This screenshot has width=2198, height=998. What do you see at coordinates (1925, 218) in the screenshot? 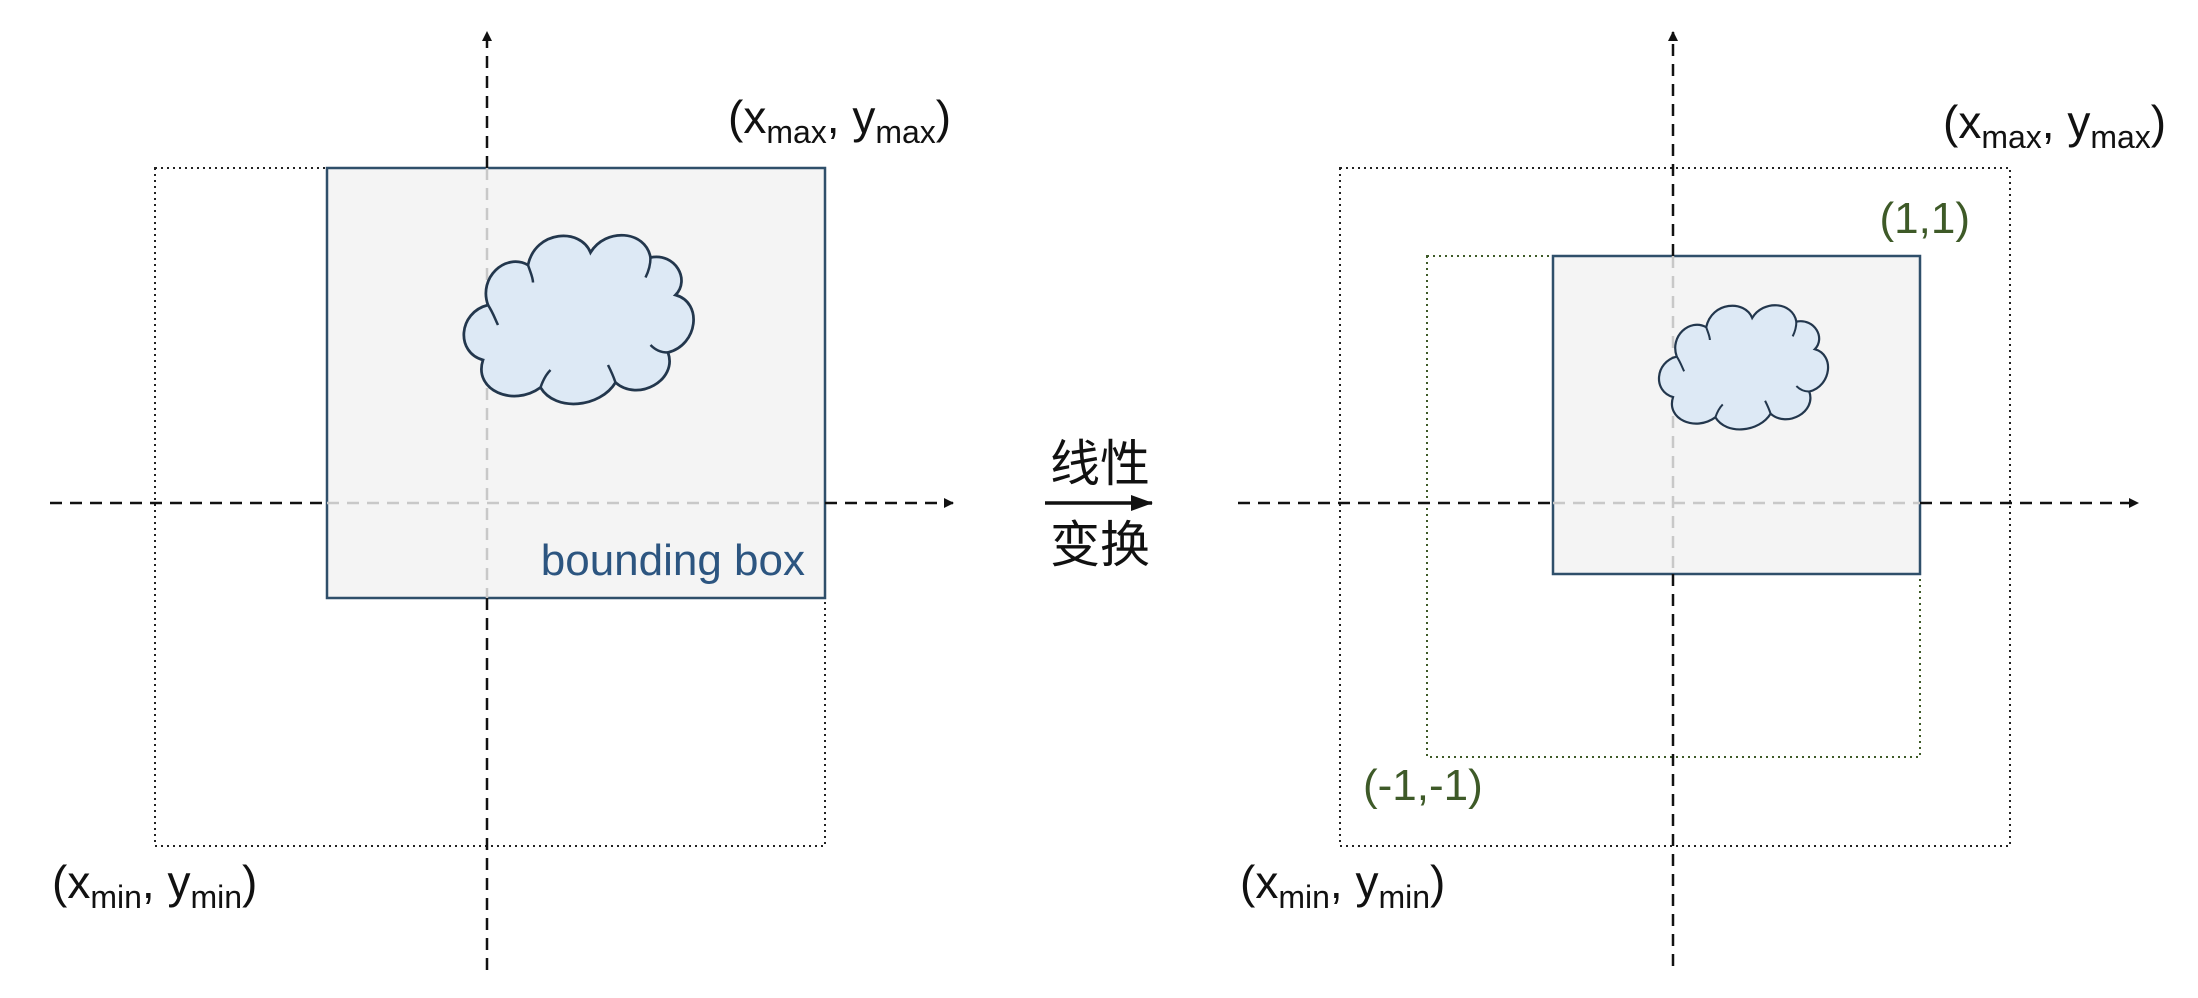
I see `ndc-max-label: (1,1)` at bounding box center [1925, 218].